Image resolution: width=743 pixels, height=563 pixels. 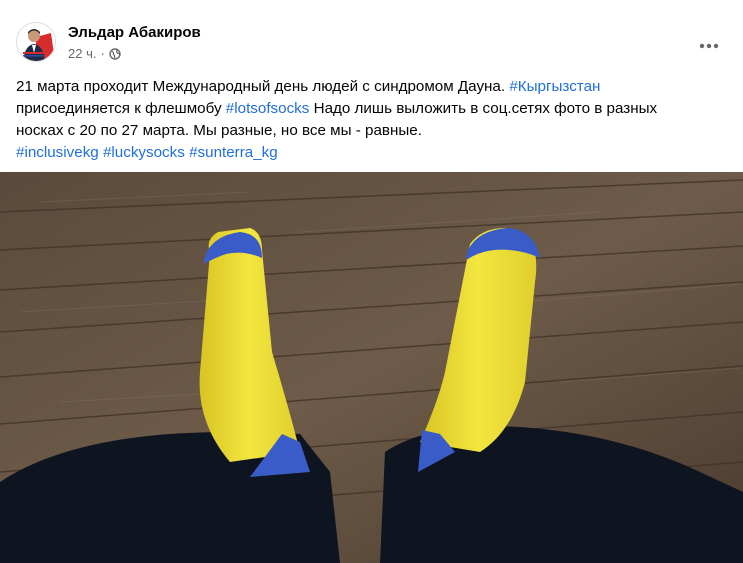 I want to click on globe-icon, so click(x=115, y=53).